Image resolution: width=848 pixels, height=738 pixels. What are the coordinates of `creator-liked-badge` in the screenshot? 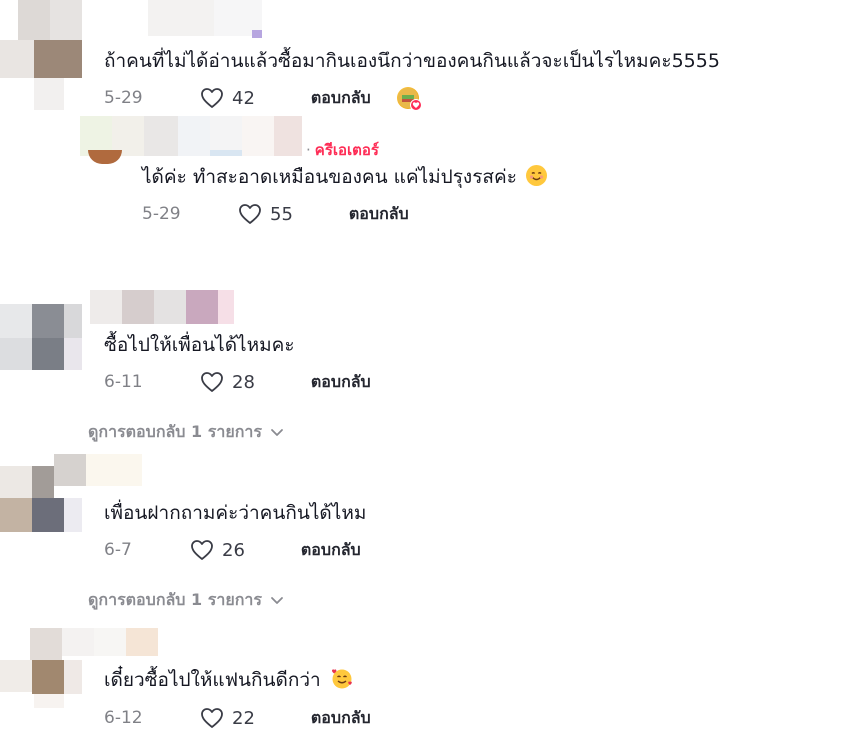 It's located at (409, 99).